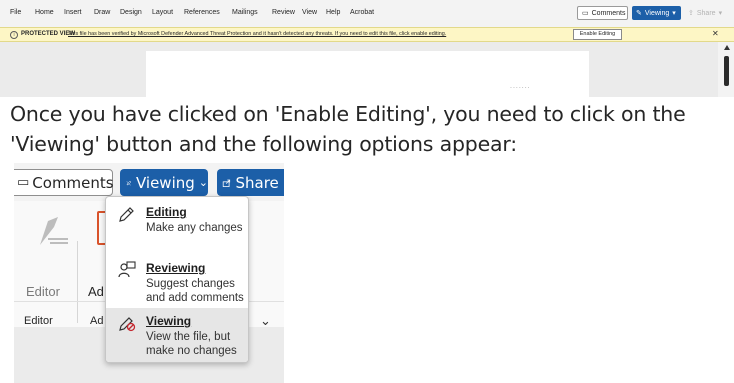 The image size is (734, 383). I want to click on option-title: Editing, so click(166, 212).